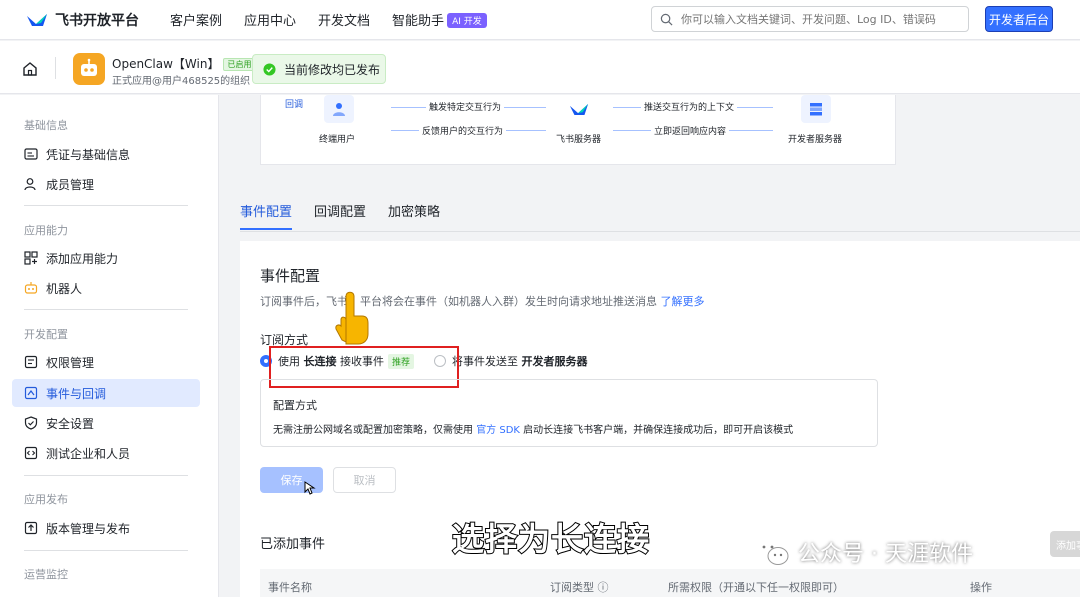 The width and height of the screenshot is (1080, 597). What do you see at coordinates (332, 69) in the screenshot?
I see `publish-status-text: 当前修改均已发布` at bounding box center [332, 69].